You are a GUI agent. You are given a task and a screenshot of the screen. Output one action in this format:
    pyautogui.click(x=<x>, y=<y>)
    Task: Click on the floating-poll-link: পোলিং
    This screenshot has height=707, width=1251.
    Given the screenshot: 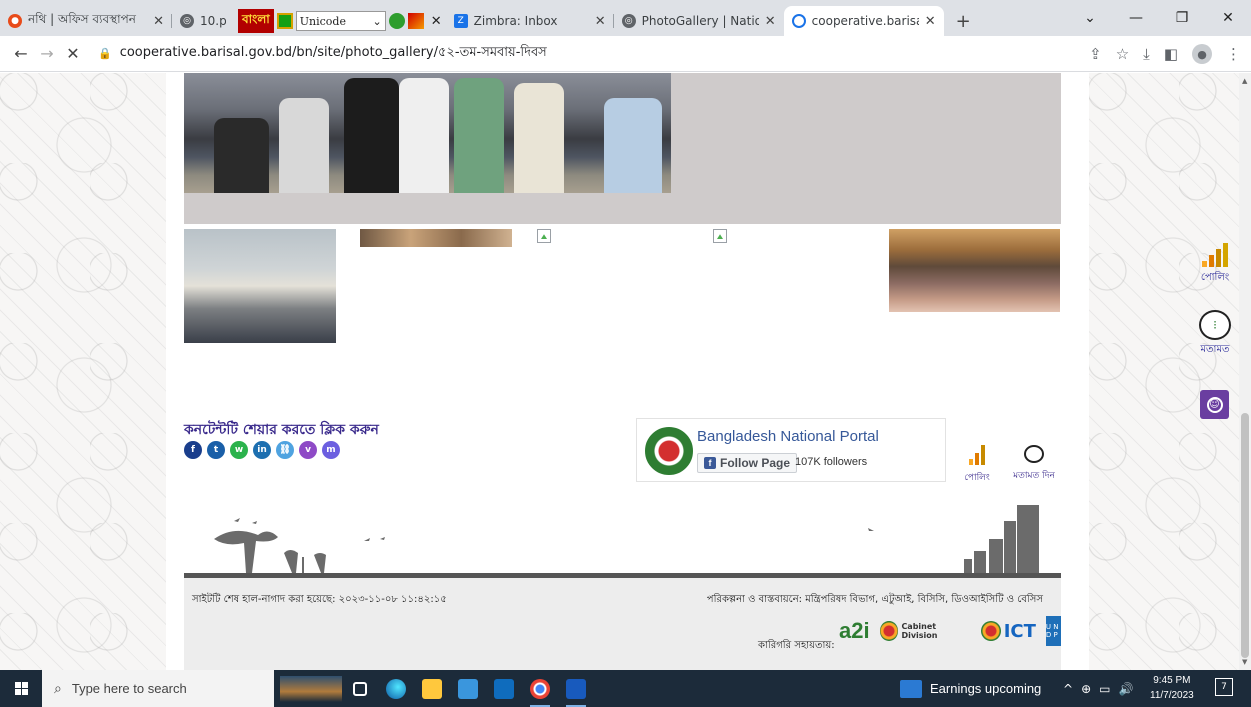 What is the action you would take?
    pyautogui.click(x=1215, y=265)
    